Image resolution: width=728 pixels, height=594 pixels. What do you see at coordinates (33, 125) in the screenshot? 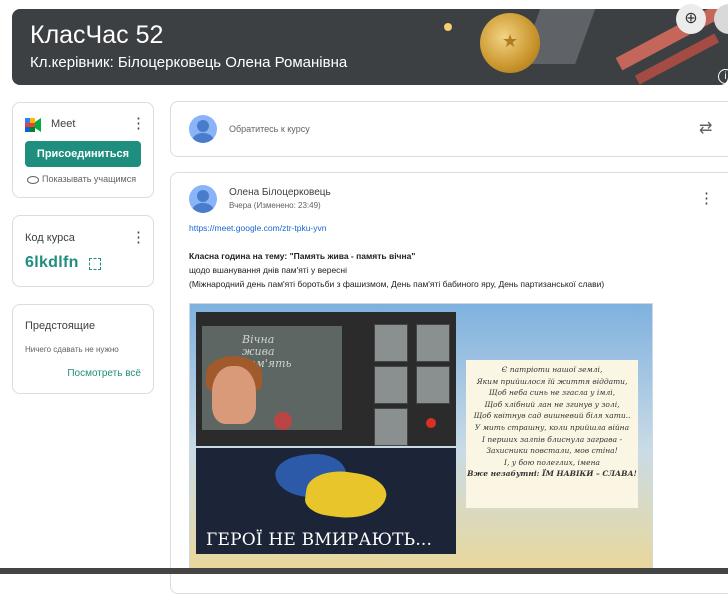
I see `meet-logo-icon` at bounding box center [33, 125].